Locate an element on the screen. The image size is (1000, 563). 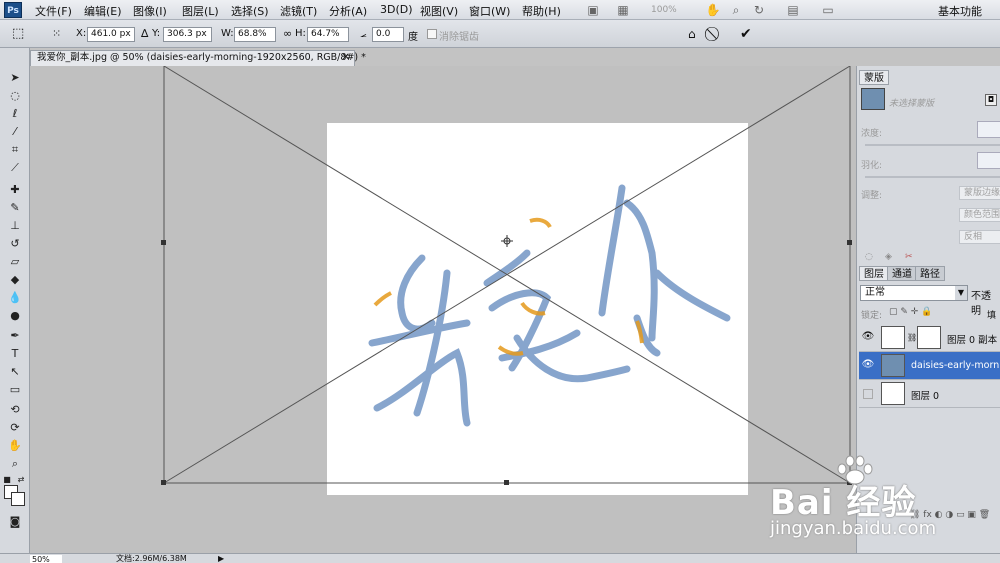
zoom-icon: ⌕ is located at coordinates (736, 10).